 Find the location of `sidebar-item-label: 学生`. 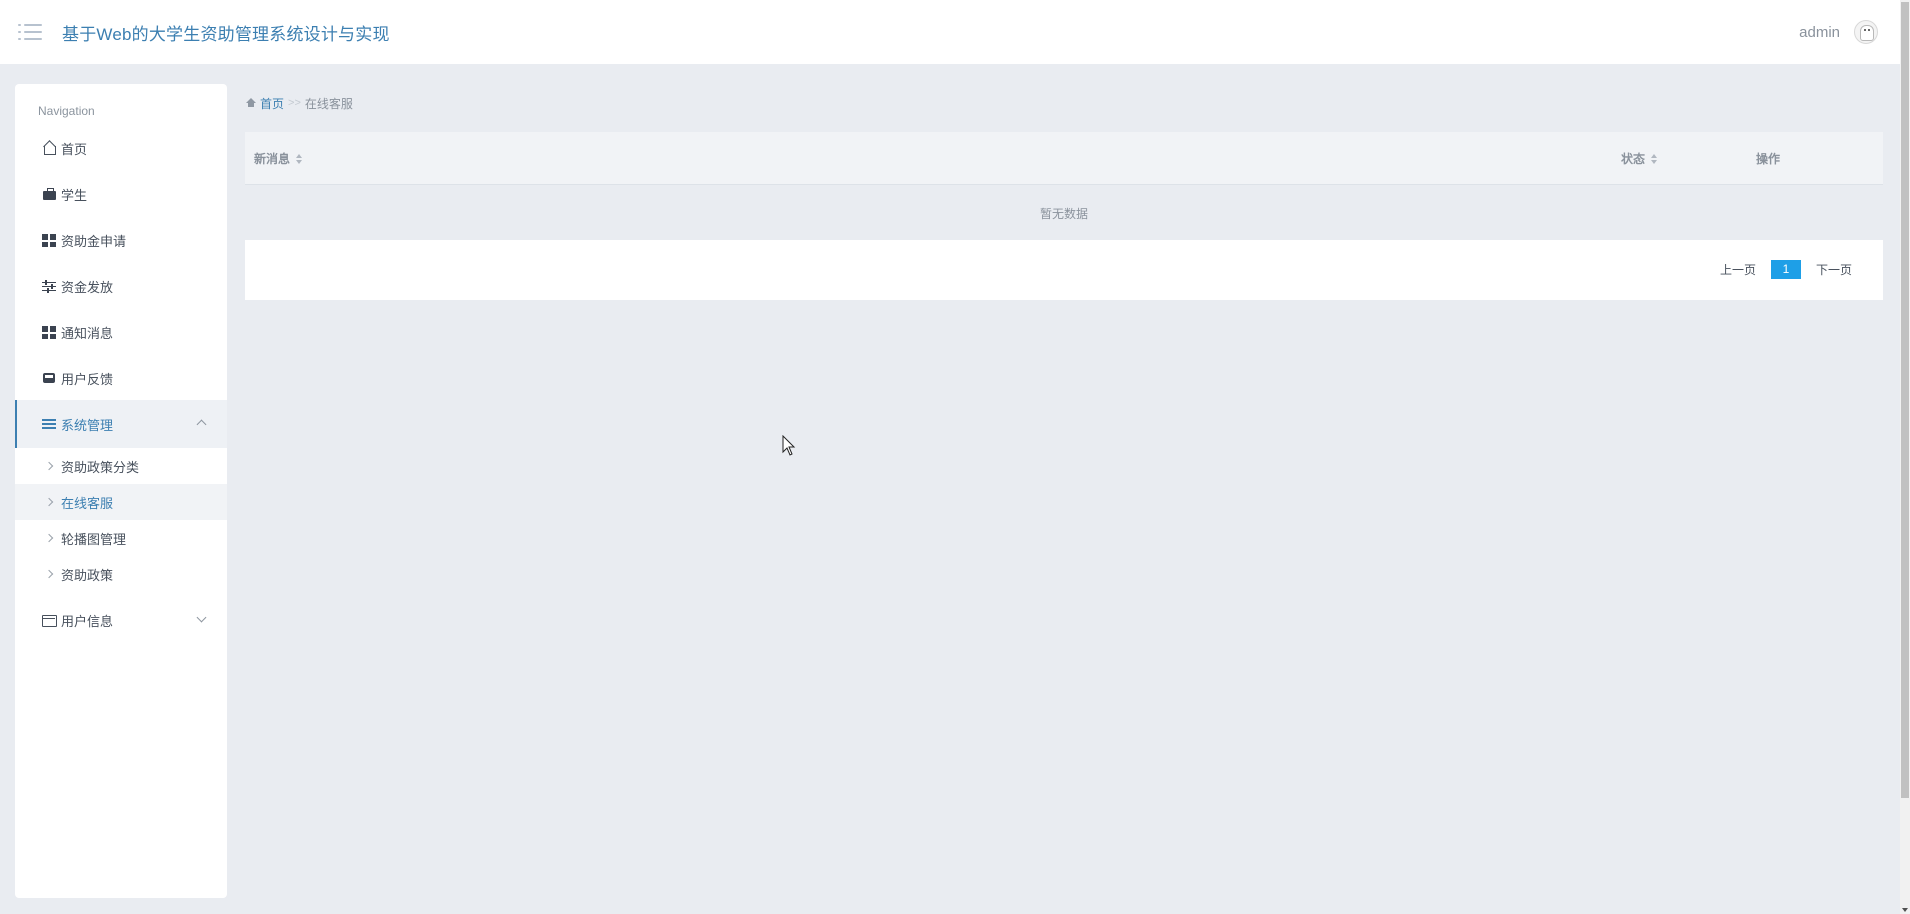

sidebar-item-label: 学生 is located at coordinates (74, 195).